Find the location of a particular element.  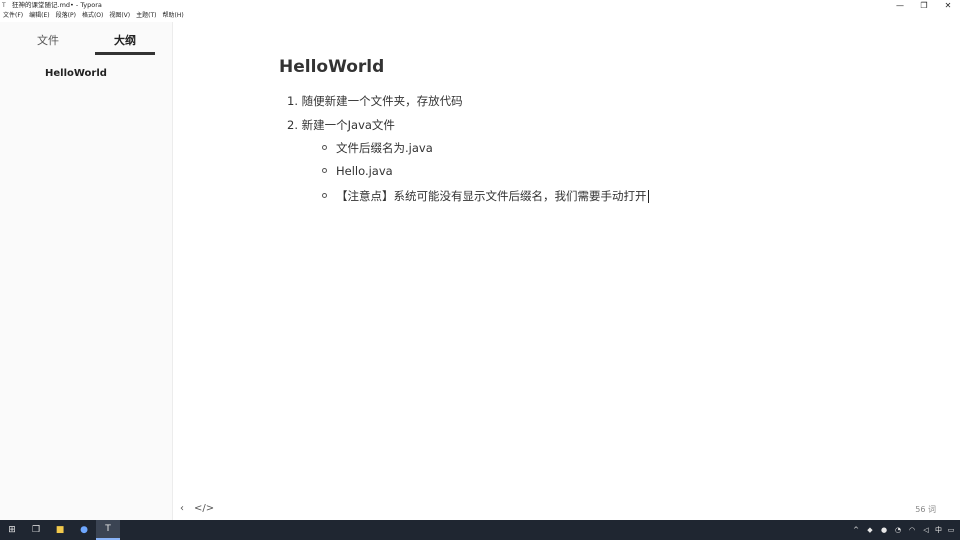

bullet-list-item: Hello.java is located at coordinates (357, 171).